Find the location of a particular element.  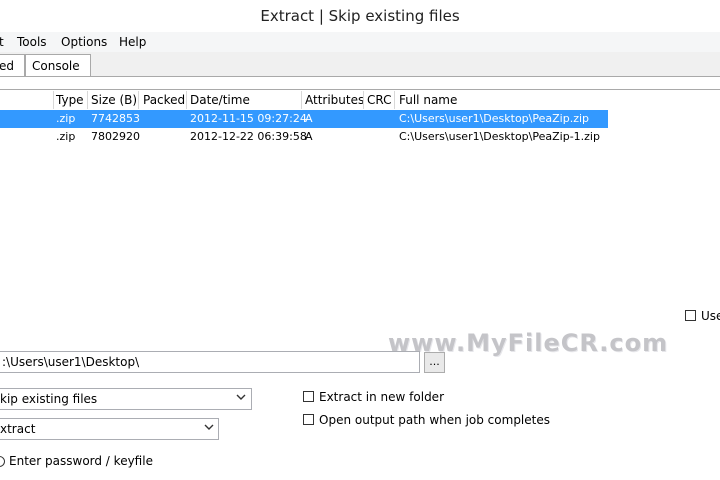

column-header-crc: CRC is located at coordinates (379, 100).